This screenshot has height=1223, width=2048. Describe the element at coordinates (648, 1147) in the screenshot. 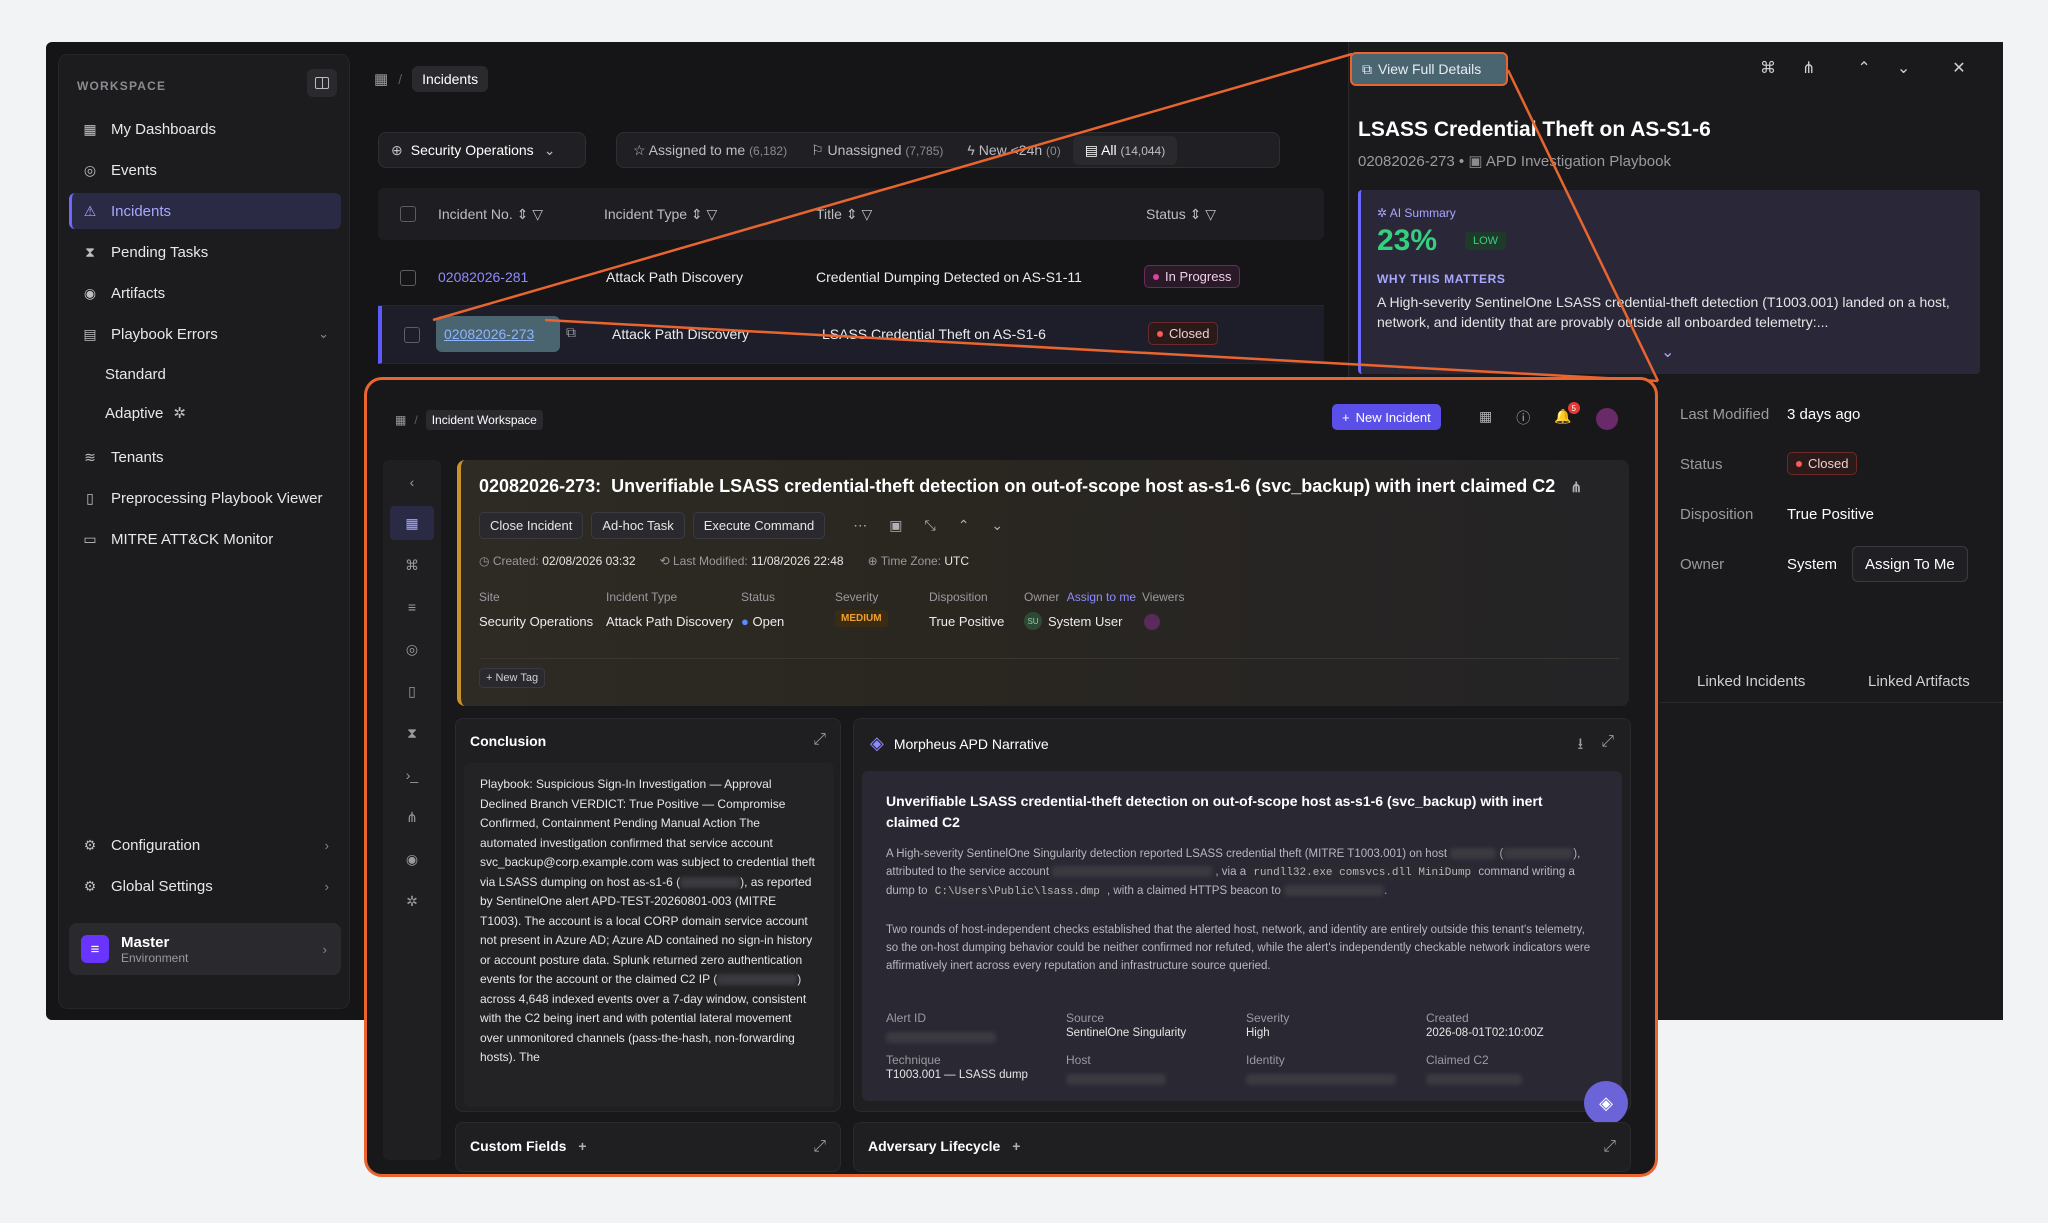

I see `custom-fields-card: Custom Fields + ⤢` at that location.